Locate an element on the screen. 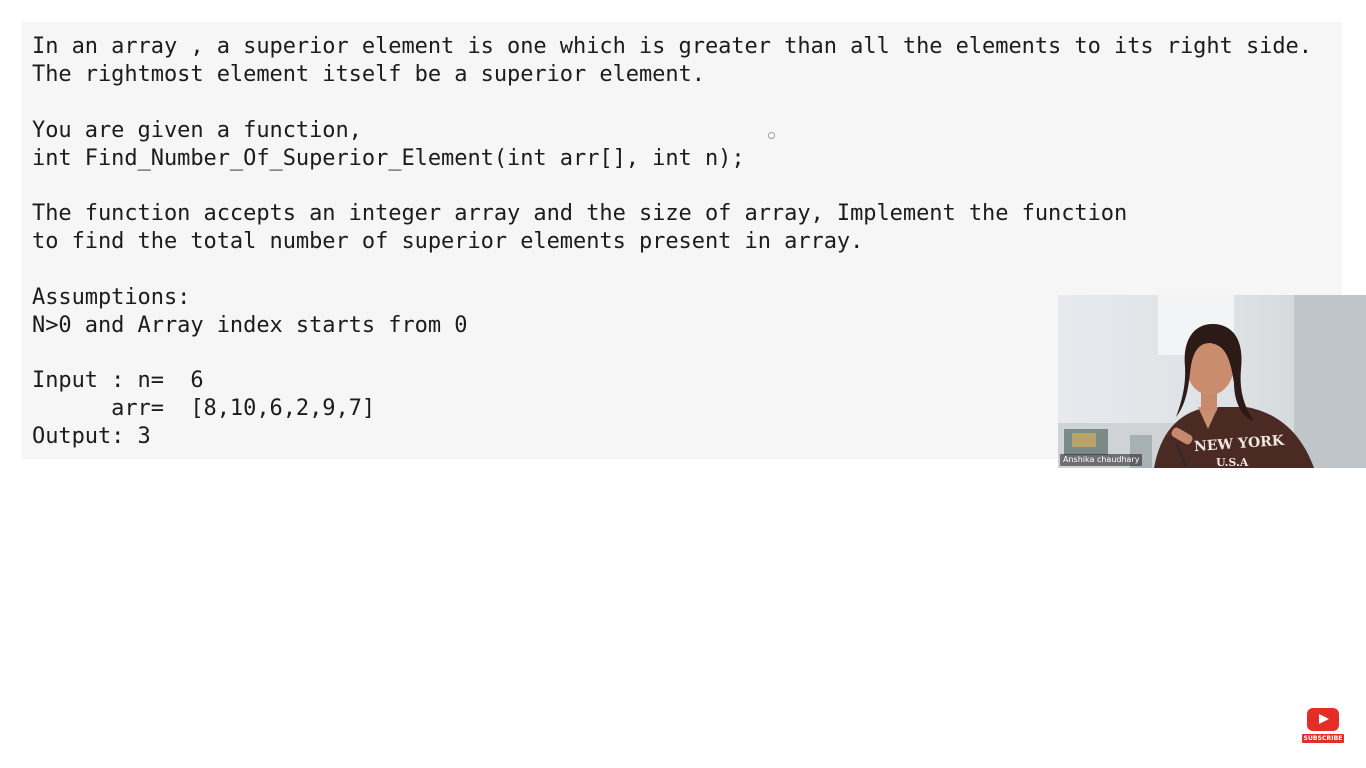  subscribe-button: SUBSCRIBE is located at coordinates (1323, 726).